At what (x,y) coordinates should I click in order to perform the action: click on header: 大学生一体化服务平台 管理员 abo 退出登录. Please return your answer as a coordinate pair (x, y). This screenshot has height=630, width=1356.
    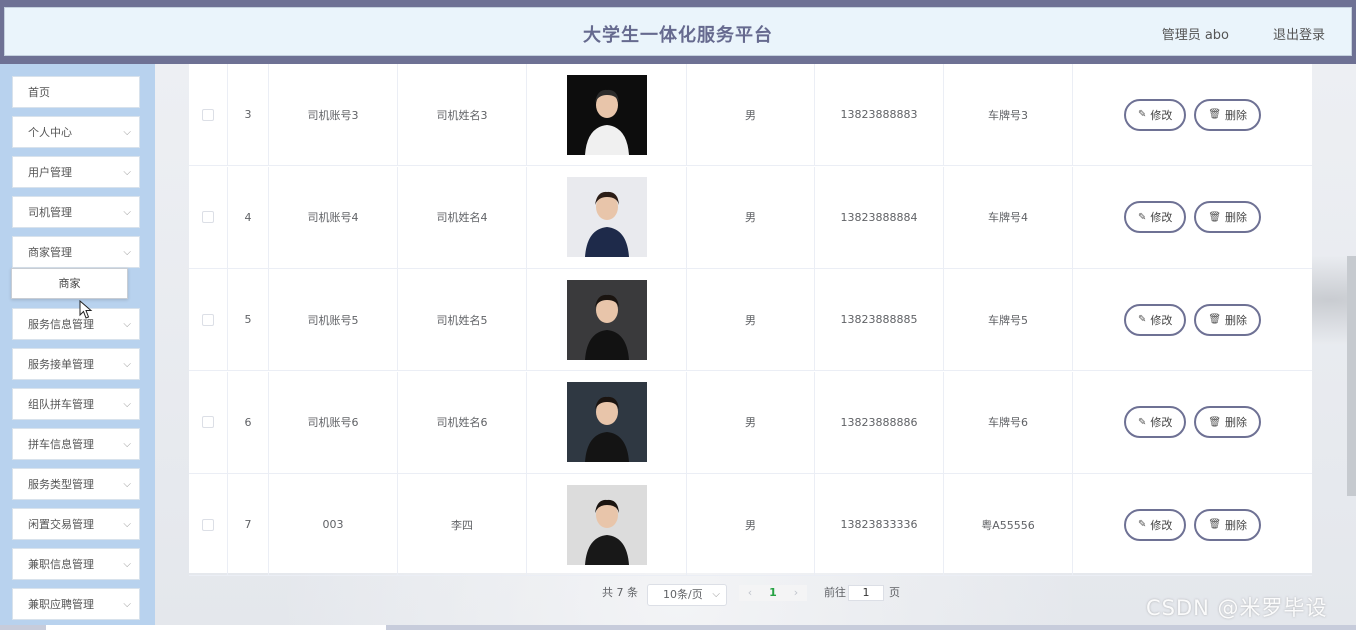
    Looking at the image, I should click on (678, 35).